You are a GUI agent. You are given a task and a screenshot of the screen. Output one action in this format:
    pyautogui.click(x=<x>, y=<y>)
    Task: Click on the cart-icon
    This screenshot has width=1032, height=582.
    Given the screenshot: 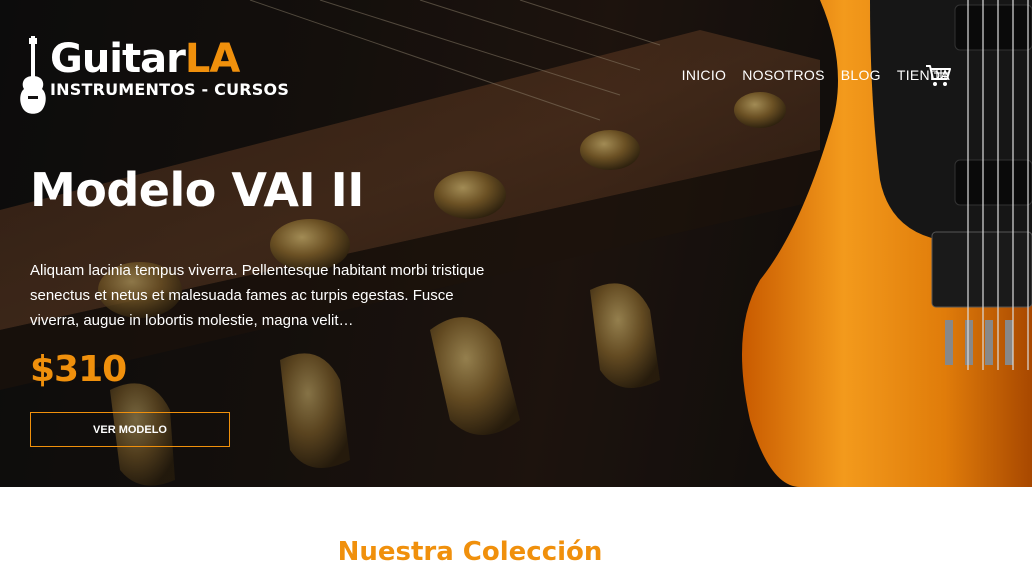 What is the action you would take?
    pyautogui.click(x=938, y=76)
    